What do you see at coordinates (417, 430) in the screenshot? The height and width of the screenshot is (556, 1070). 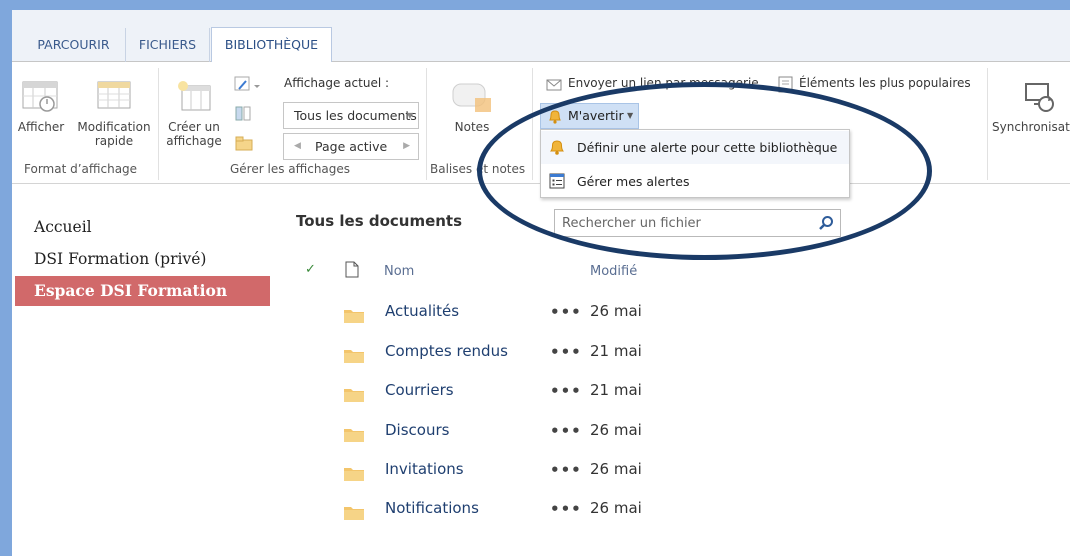 I see `row-name-link: Discours` at bounding box center [417, 430].